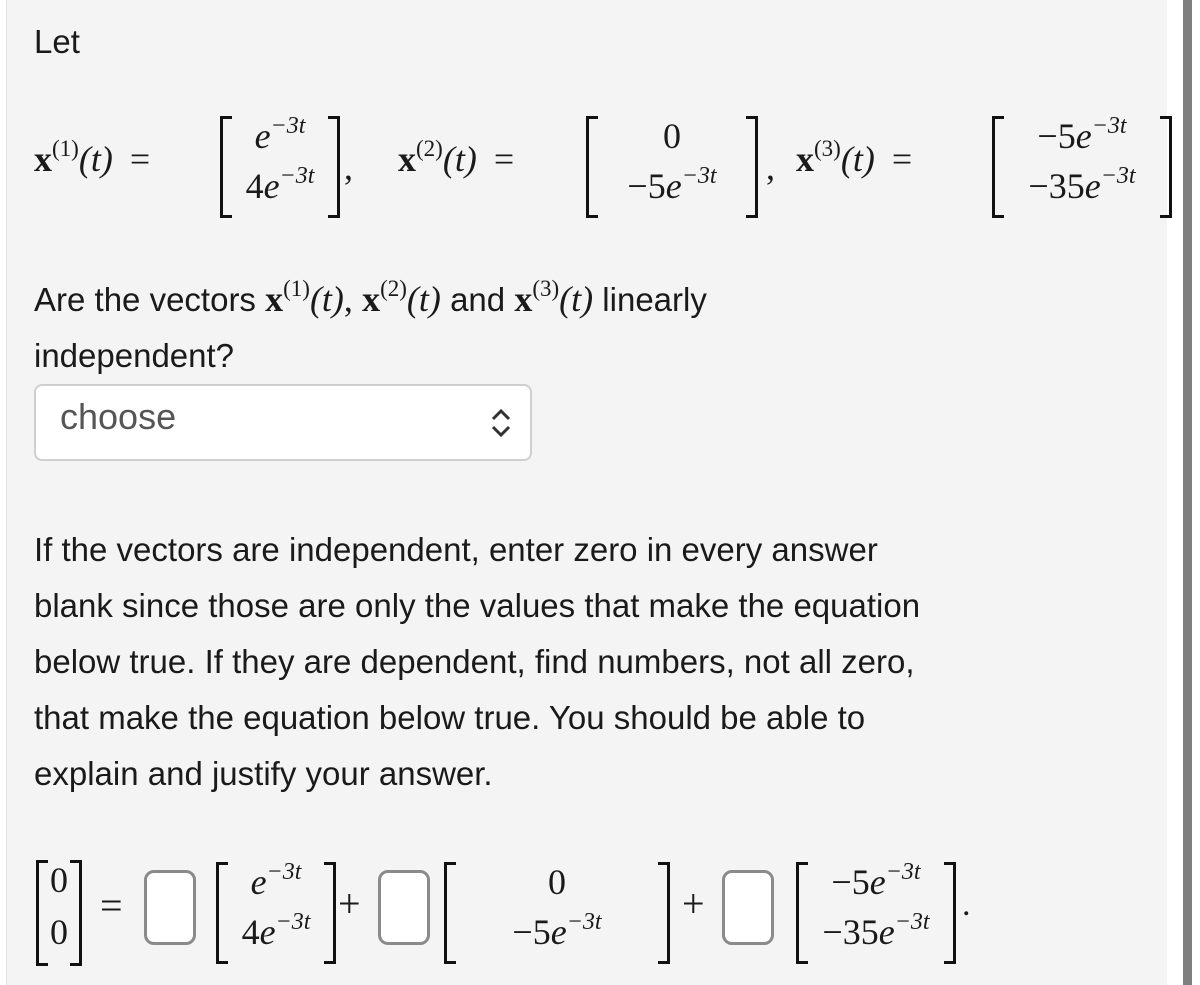  I want to click on period: ., so click(966, 904).